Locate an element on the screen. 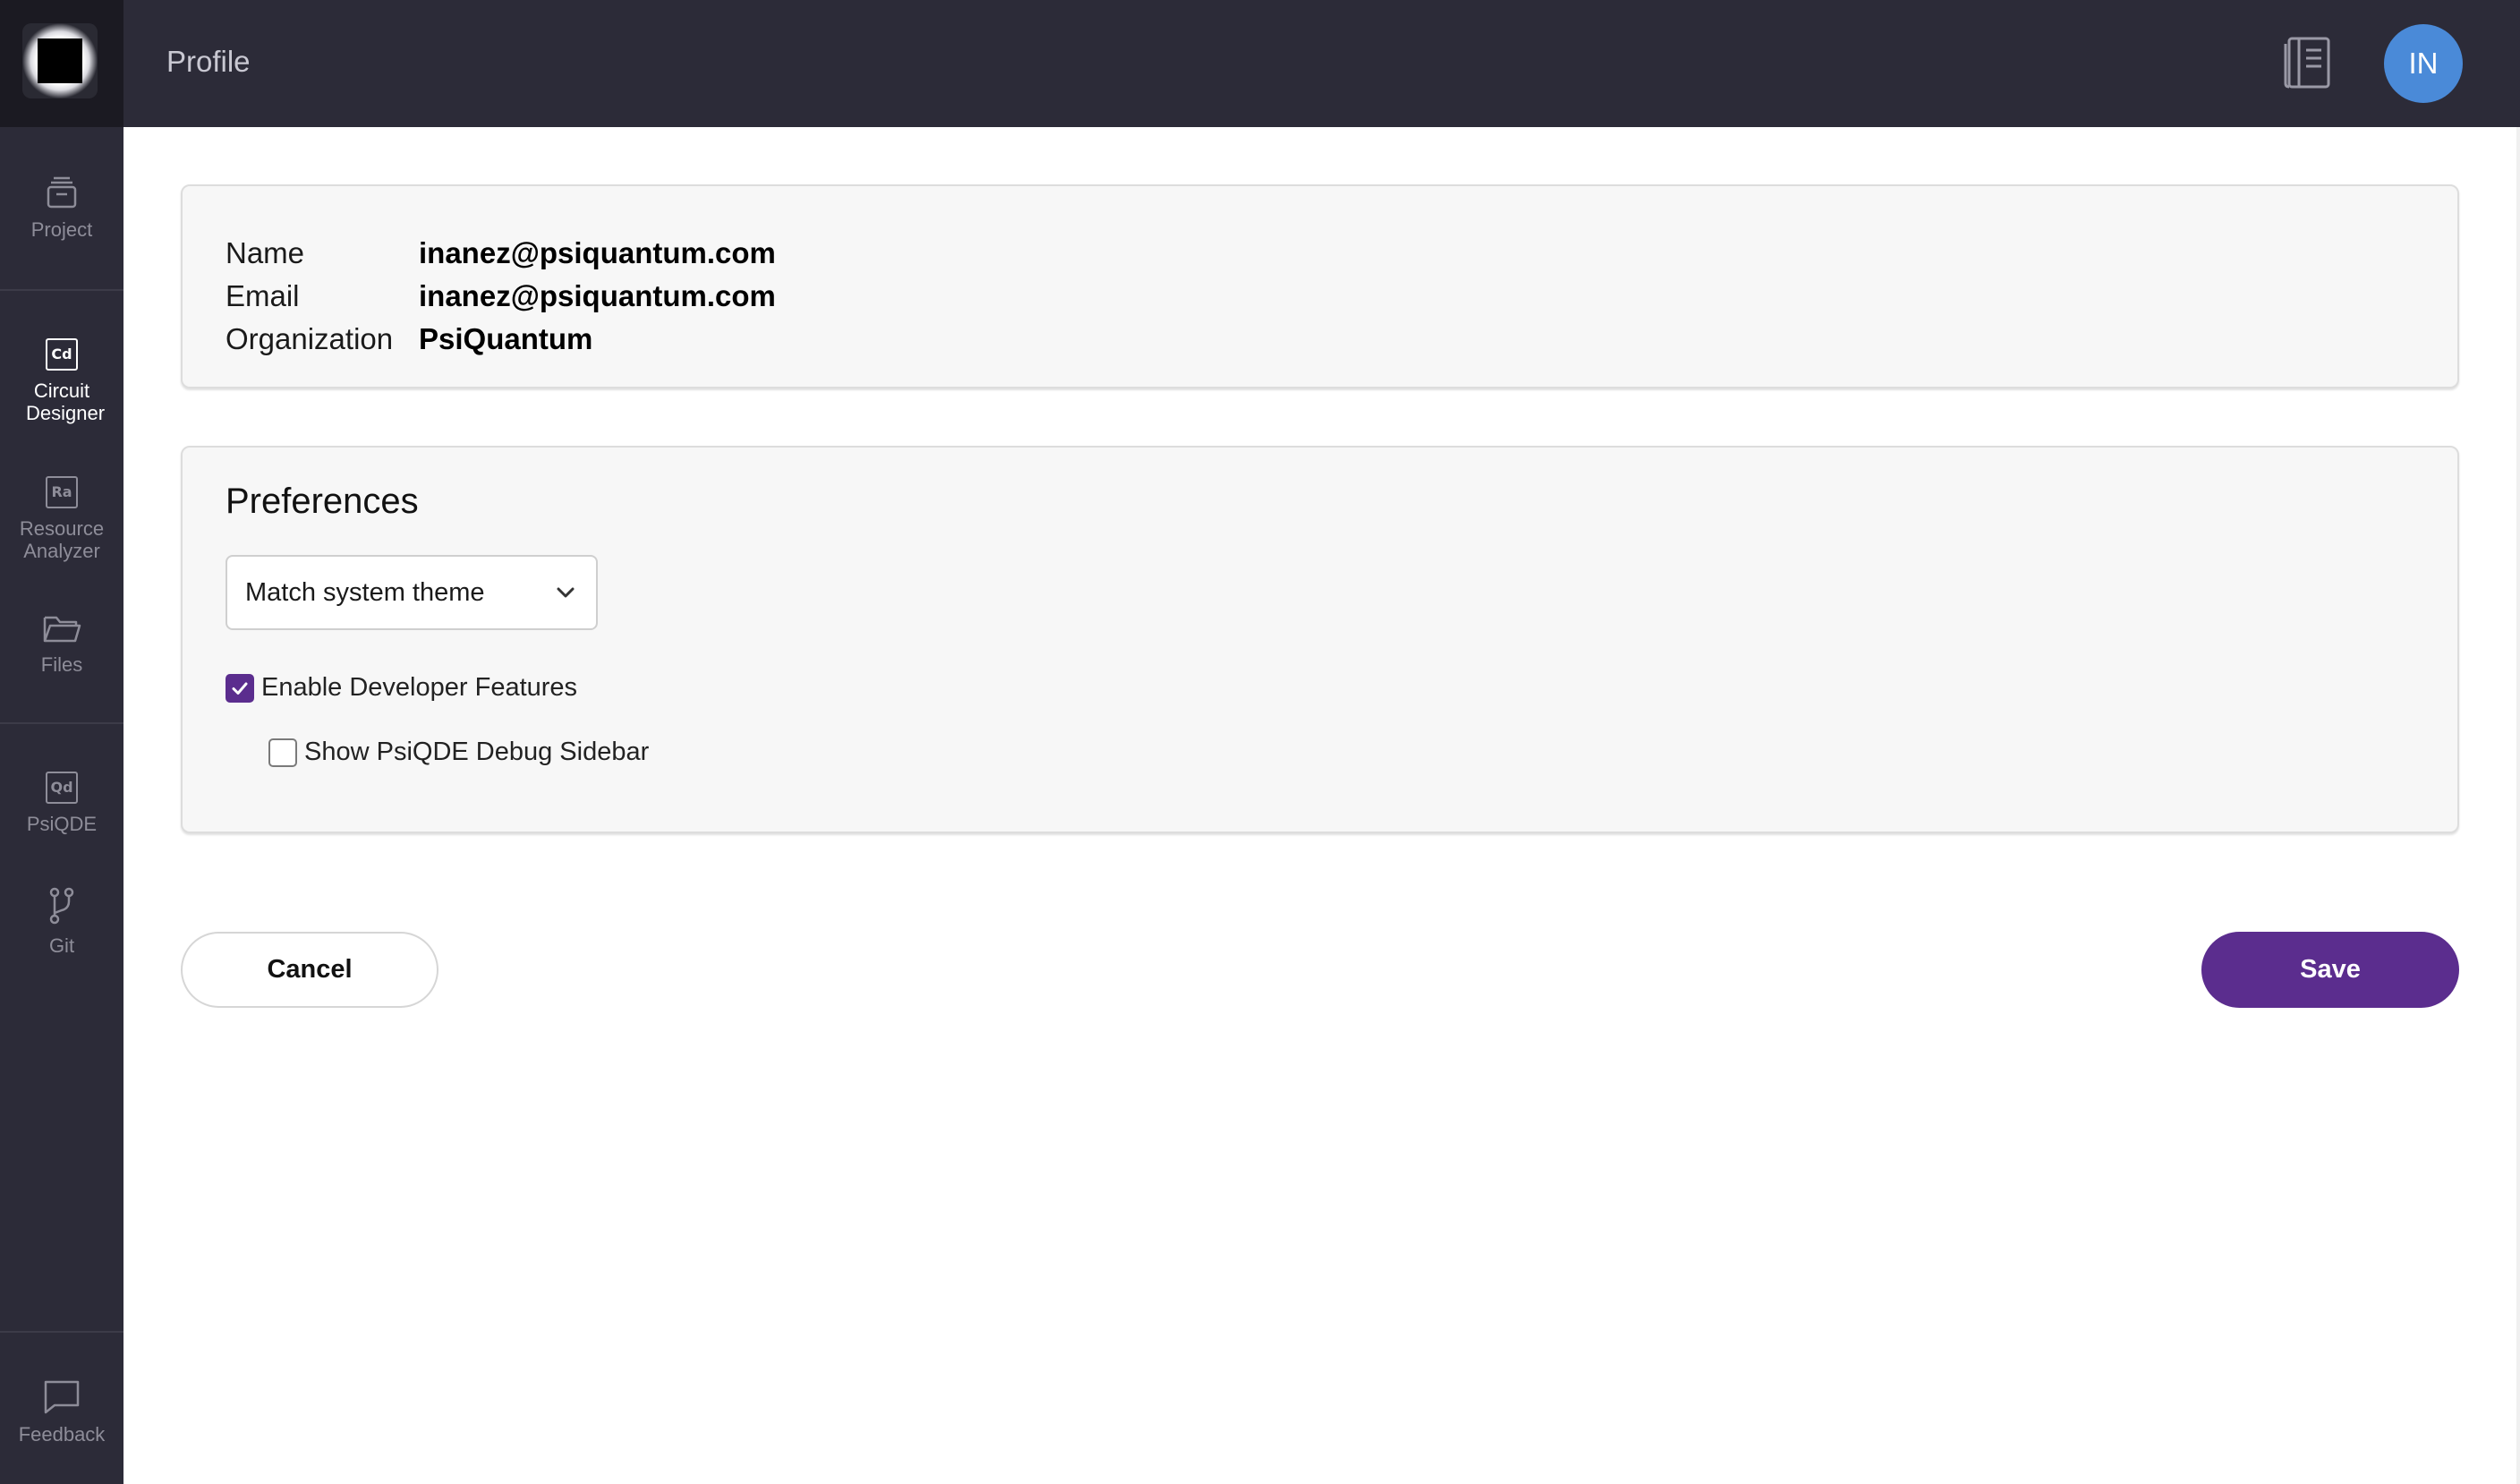  save-button: Save is located at coordinates (2330, 970).